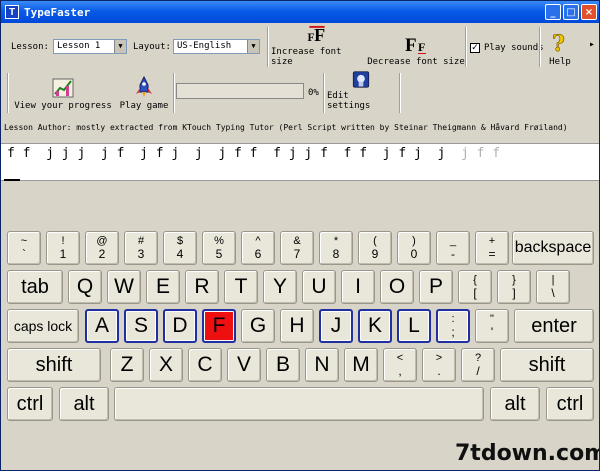  I want to click on key-top-legend: (, so click(375, 241).